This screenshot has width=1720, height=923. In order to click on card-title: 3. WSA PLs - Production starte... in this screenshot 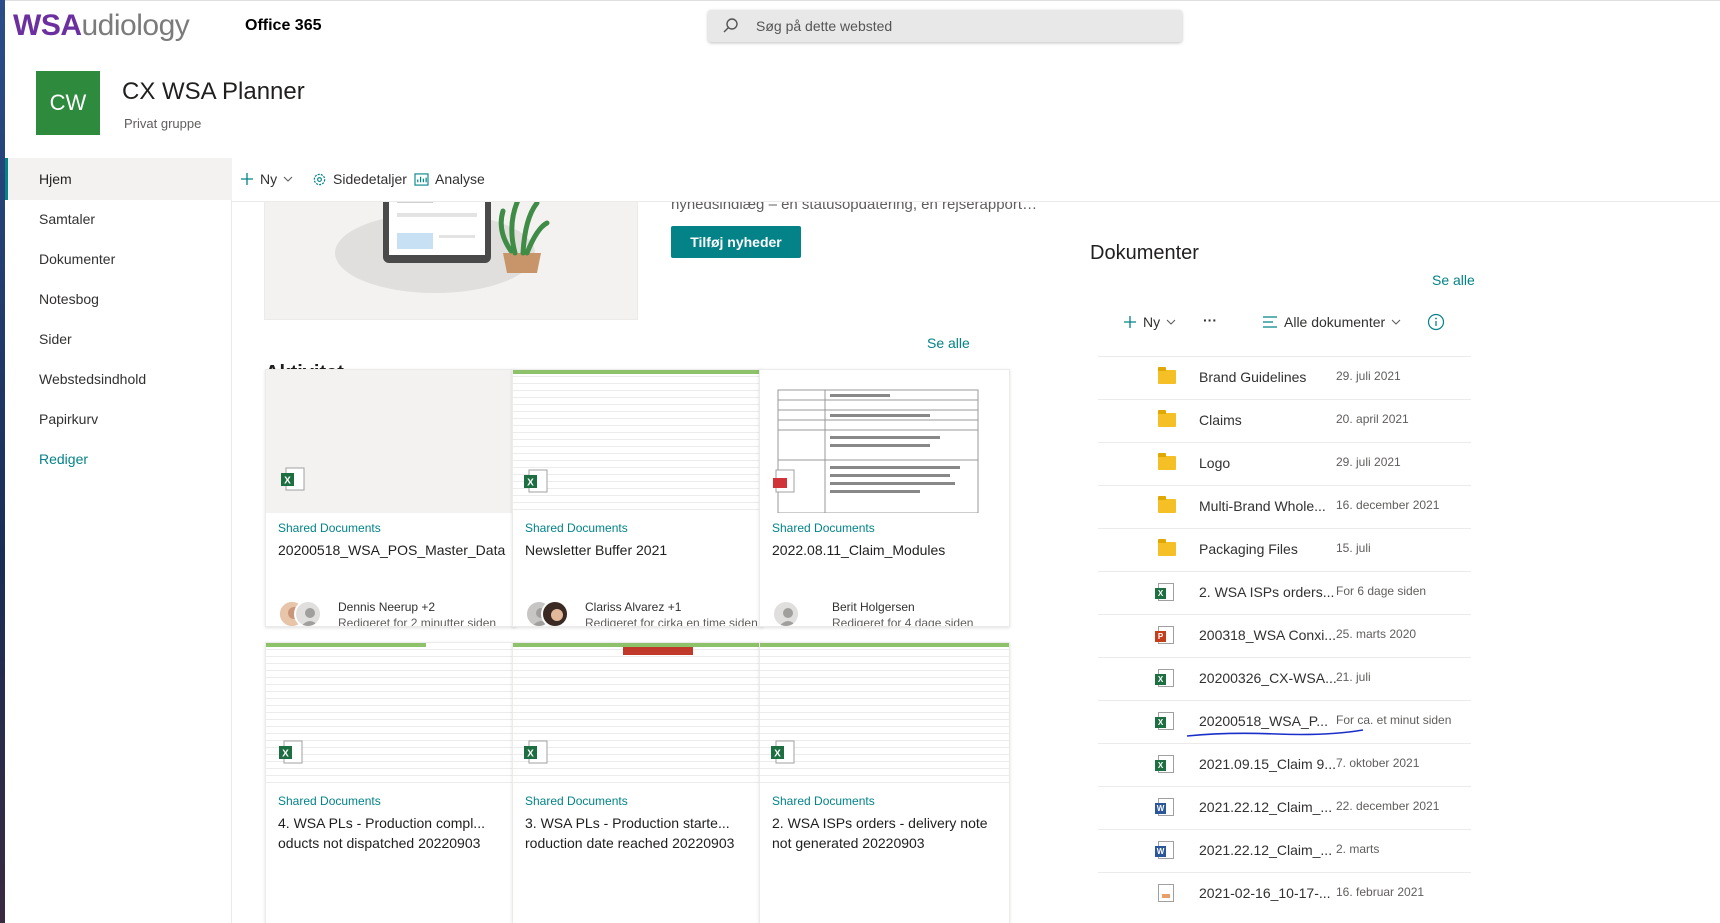, I will do `click(640, 823)`.